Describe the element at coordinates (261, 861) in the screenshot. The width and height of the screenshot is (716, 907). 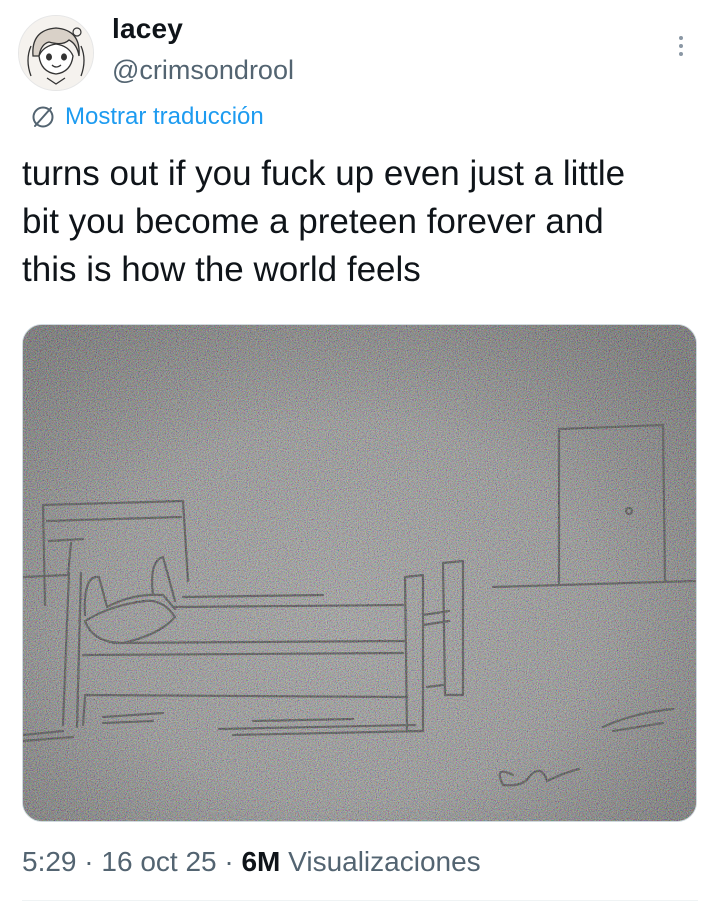
I see `views-count: 6M` at that location.